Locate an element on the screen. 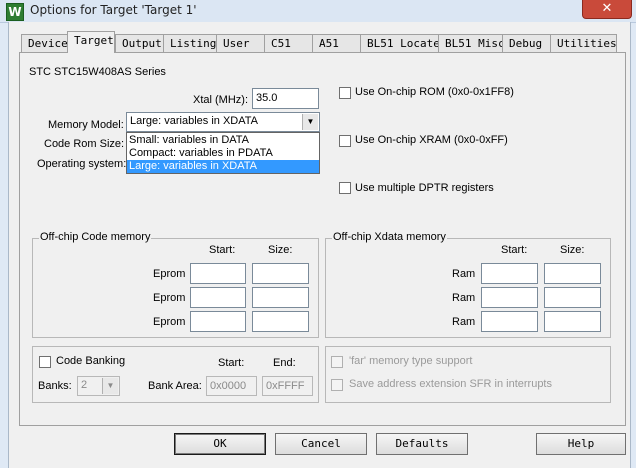  xtal-input: 35.0 is located at coordinates (285, 98).